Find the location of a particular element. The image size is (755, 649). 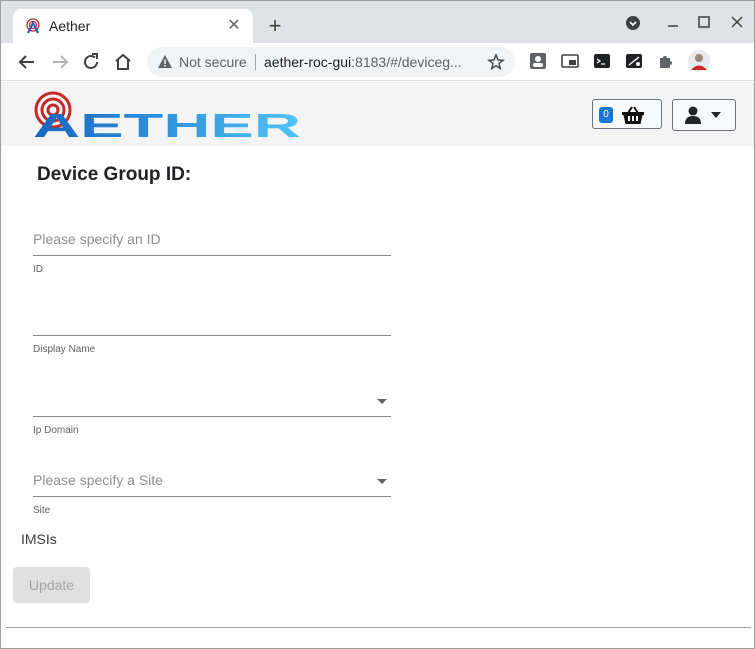

home-icon is located at coordinates (123, 62).